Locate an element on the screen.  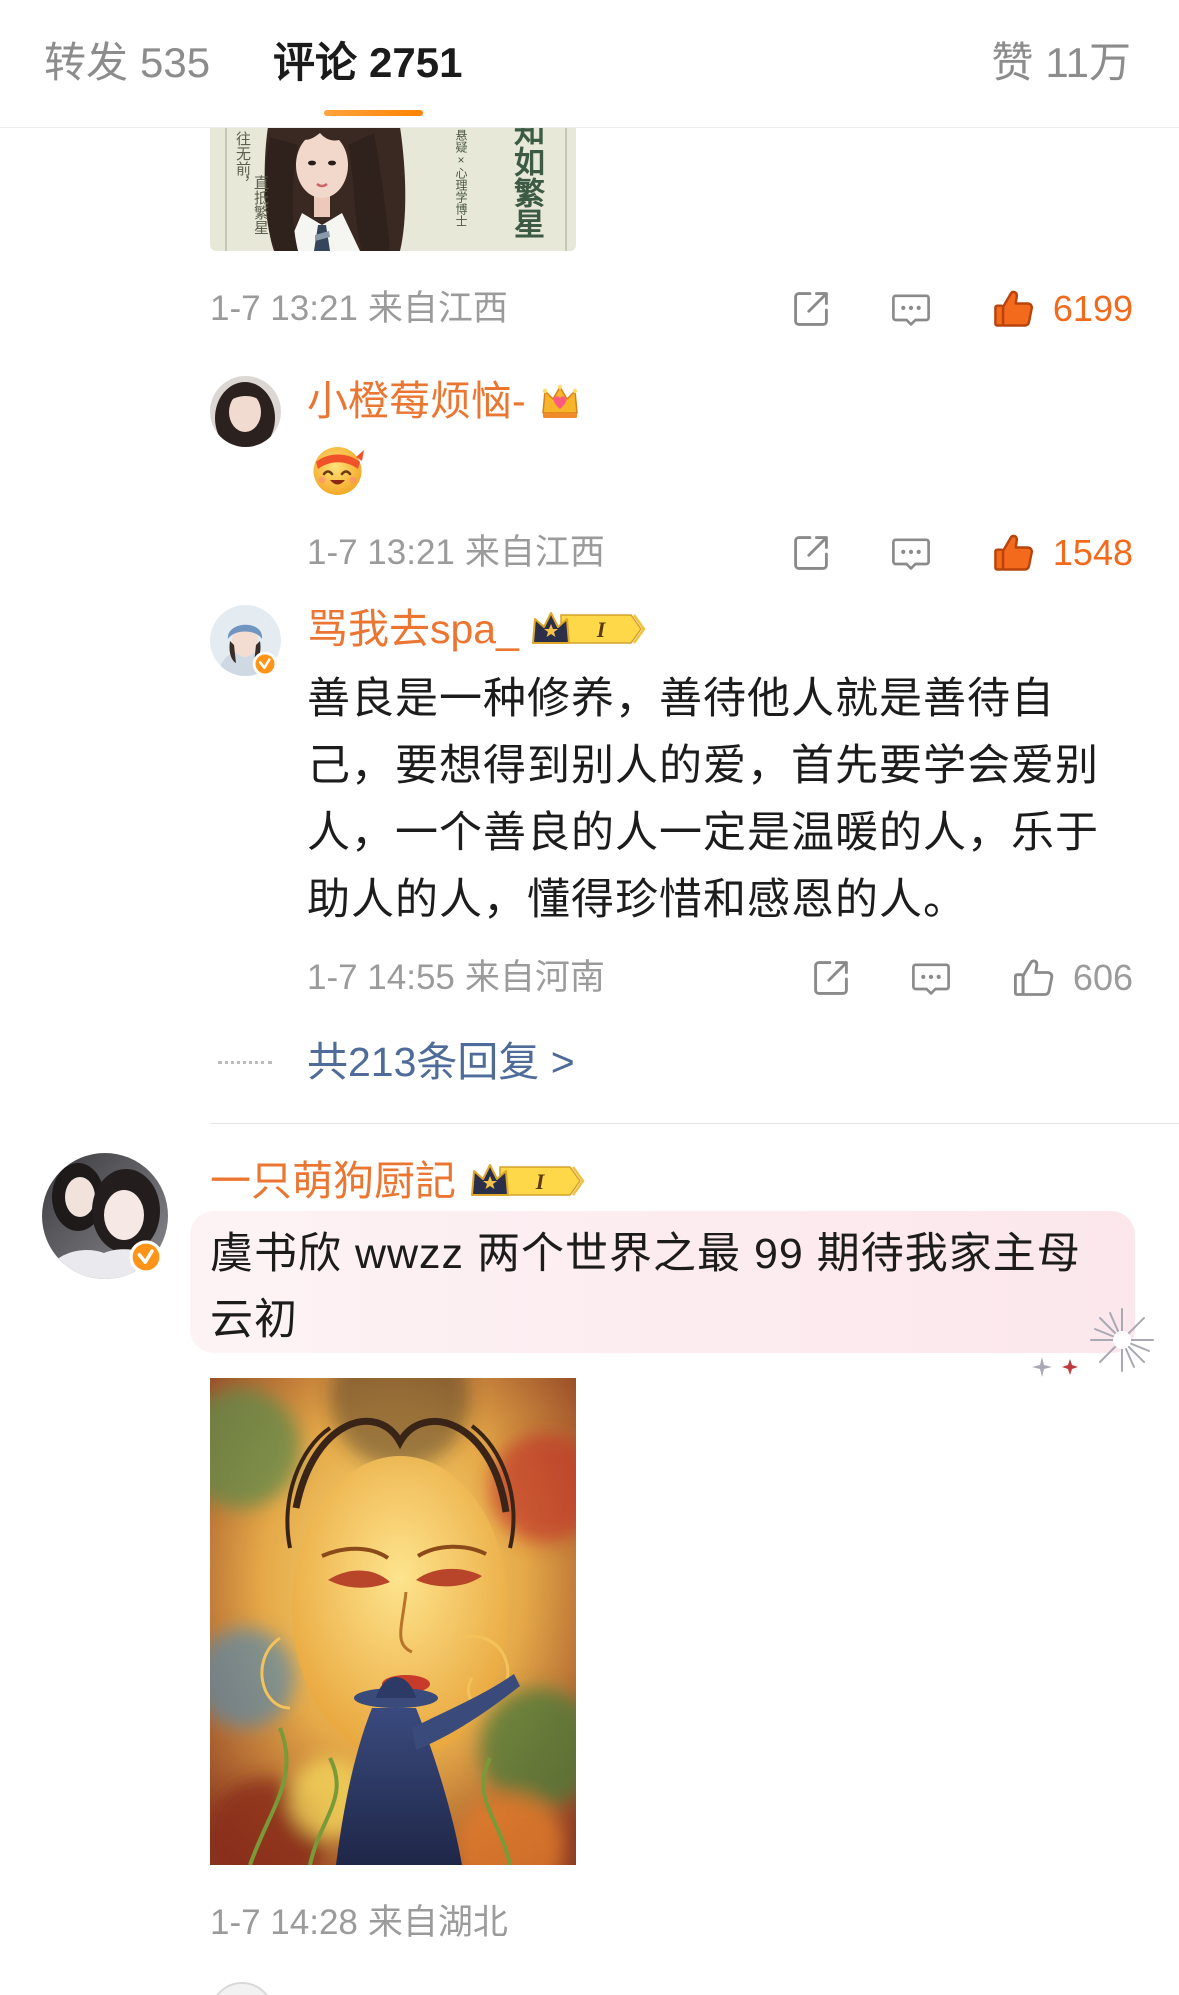
grinning-headband-emoji is located at coordinates (338, 471).